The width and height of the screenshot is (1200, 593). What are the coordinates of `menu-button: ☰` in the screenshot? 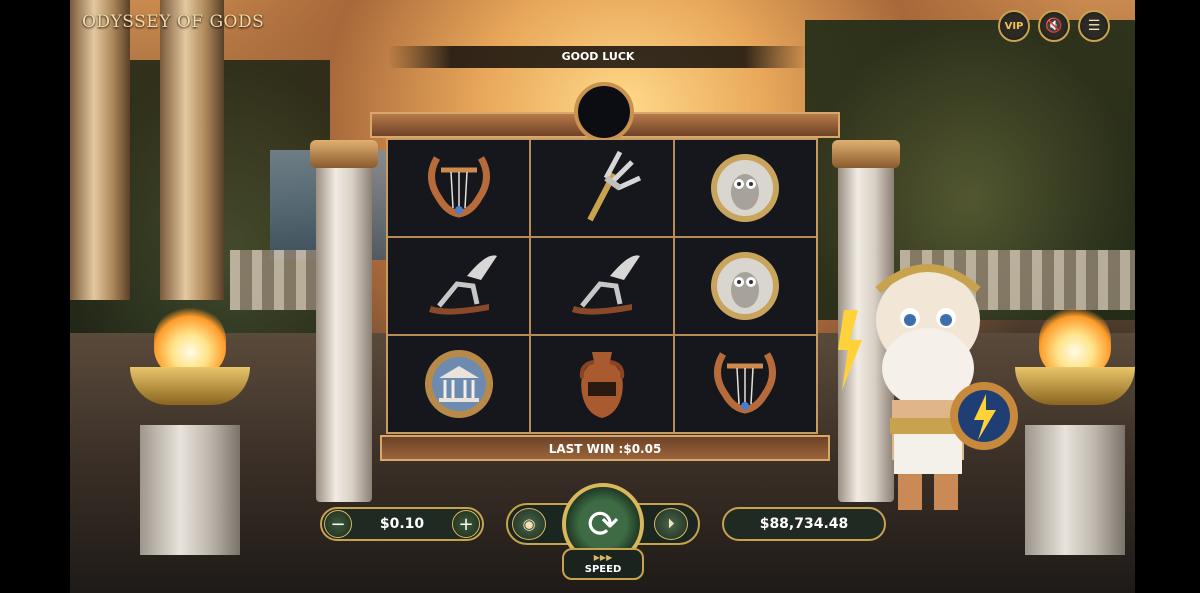 It's located at (1094, 26).